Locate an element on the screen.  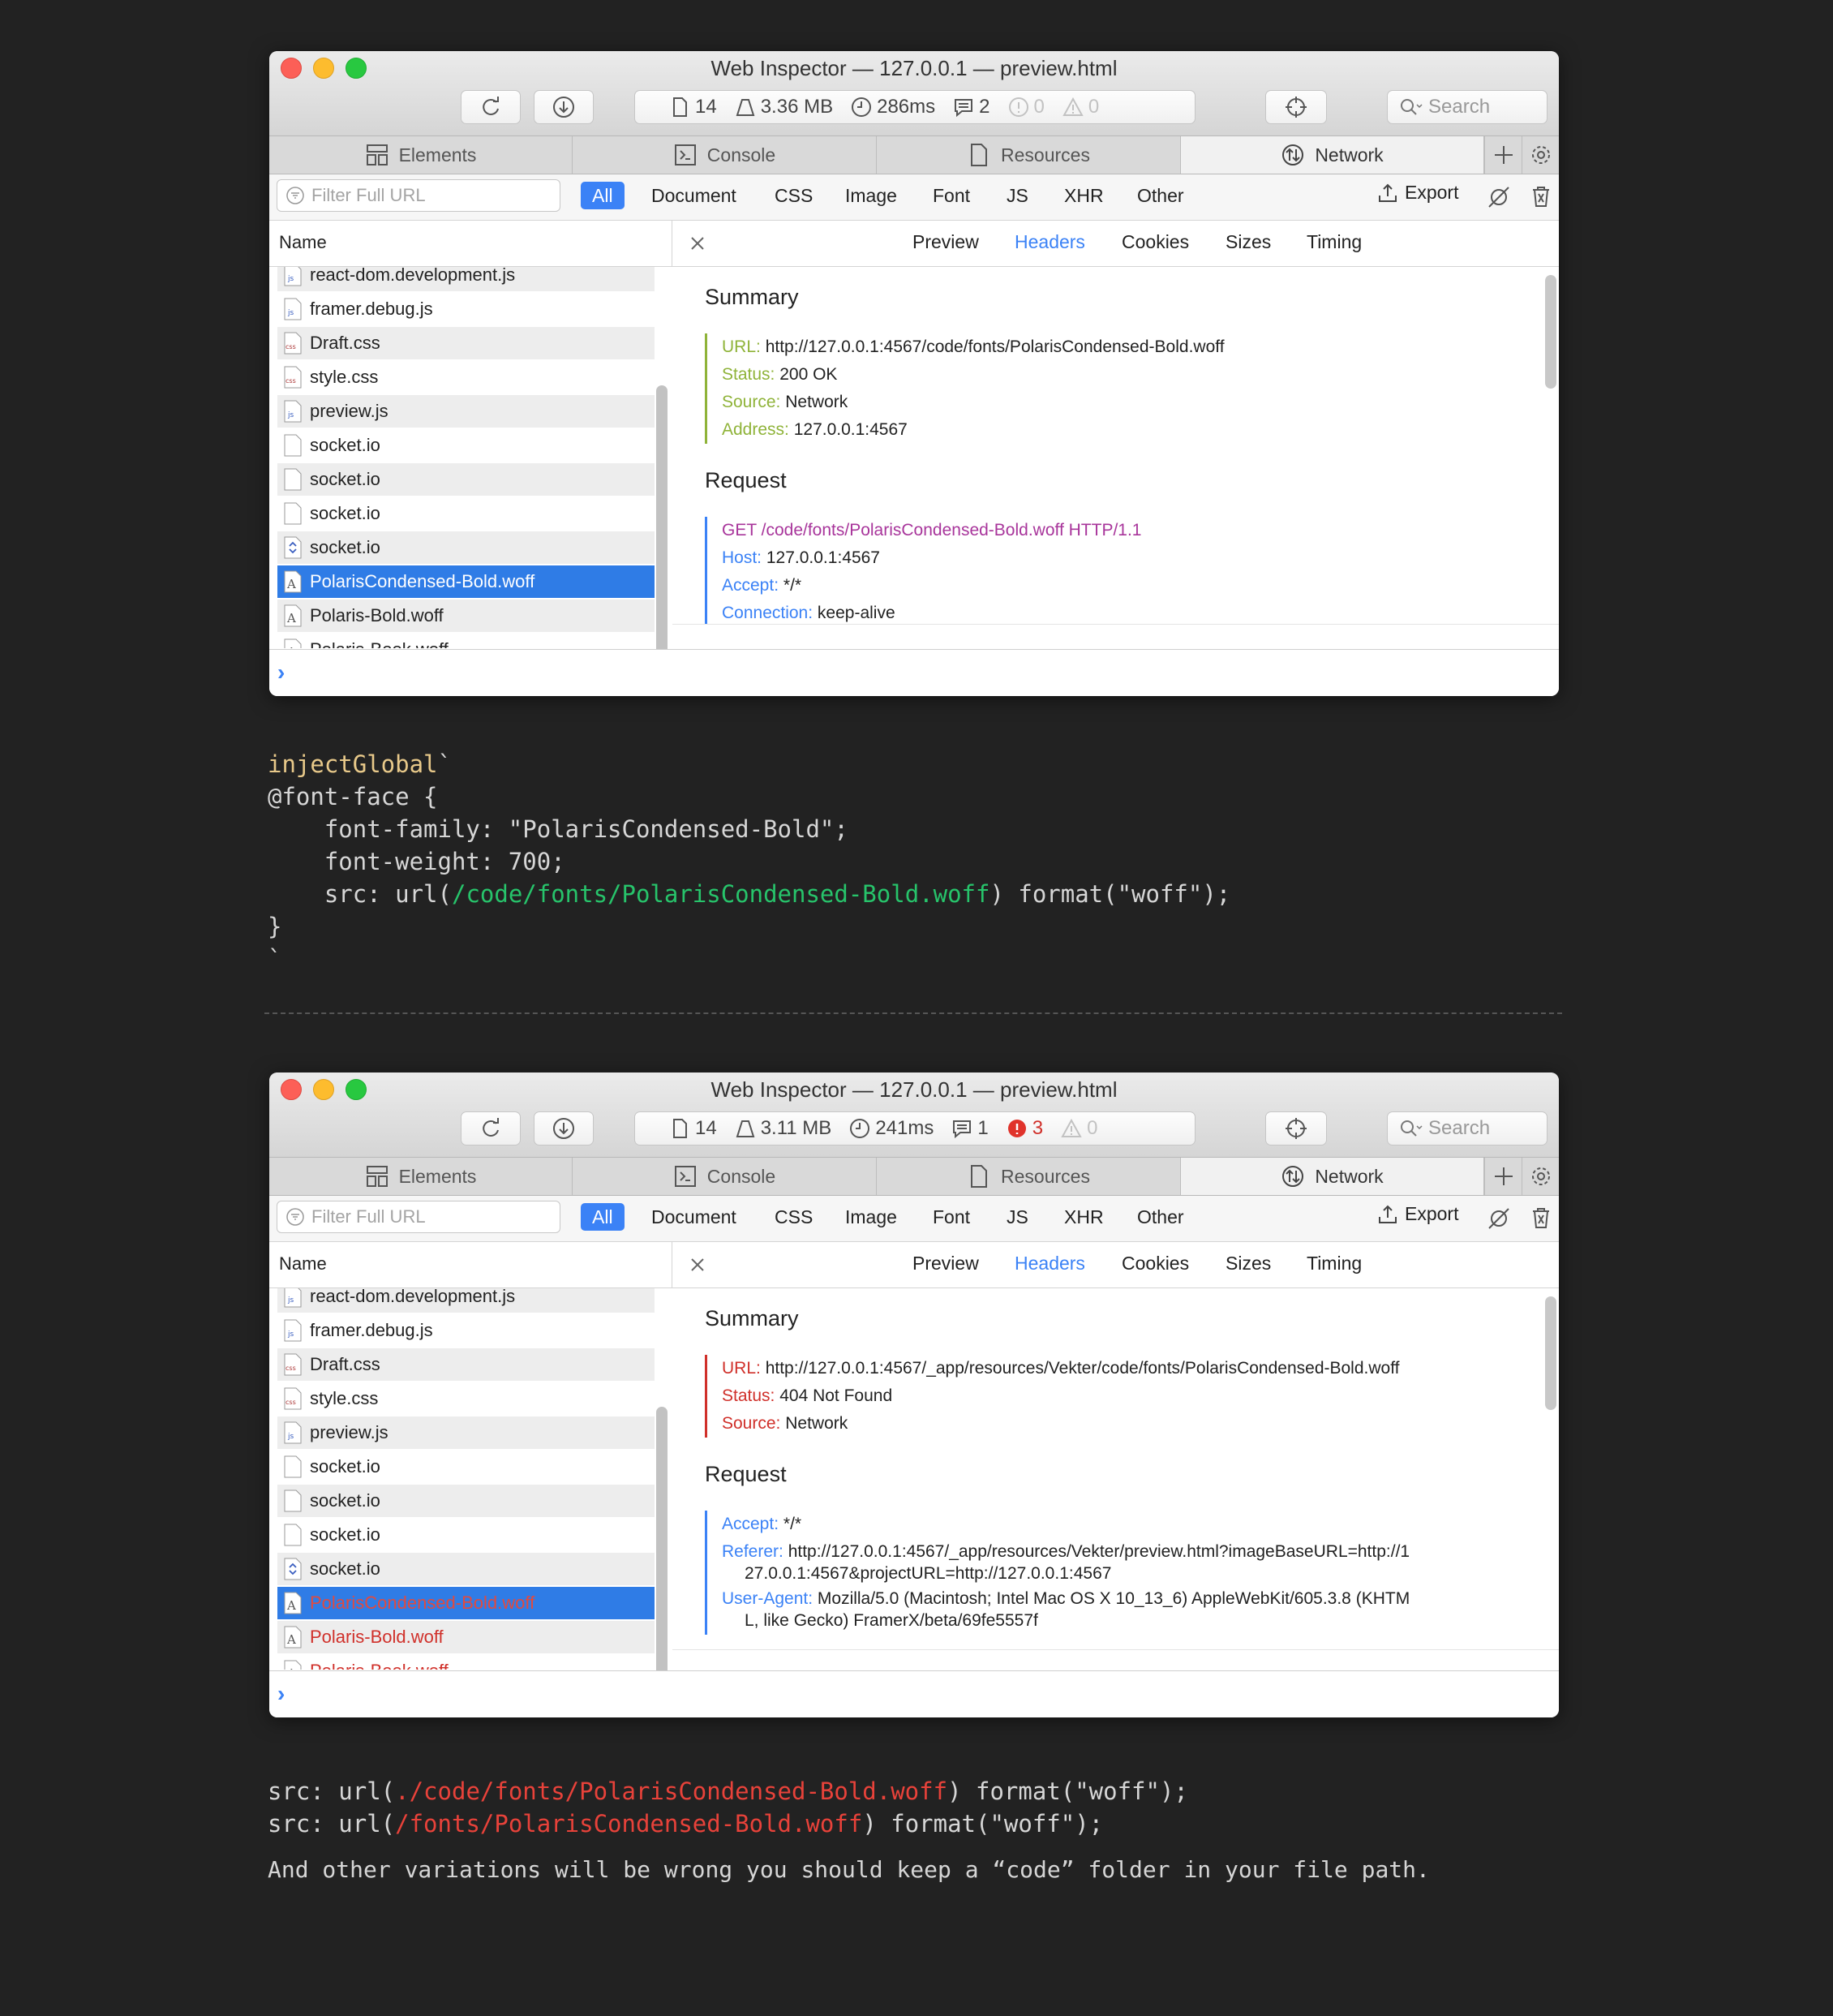
plus-icon is located at coordinates (1503, 1176).